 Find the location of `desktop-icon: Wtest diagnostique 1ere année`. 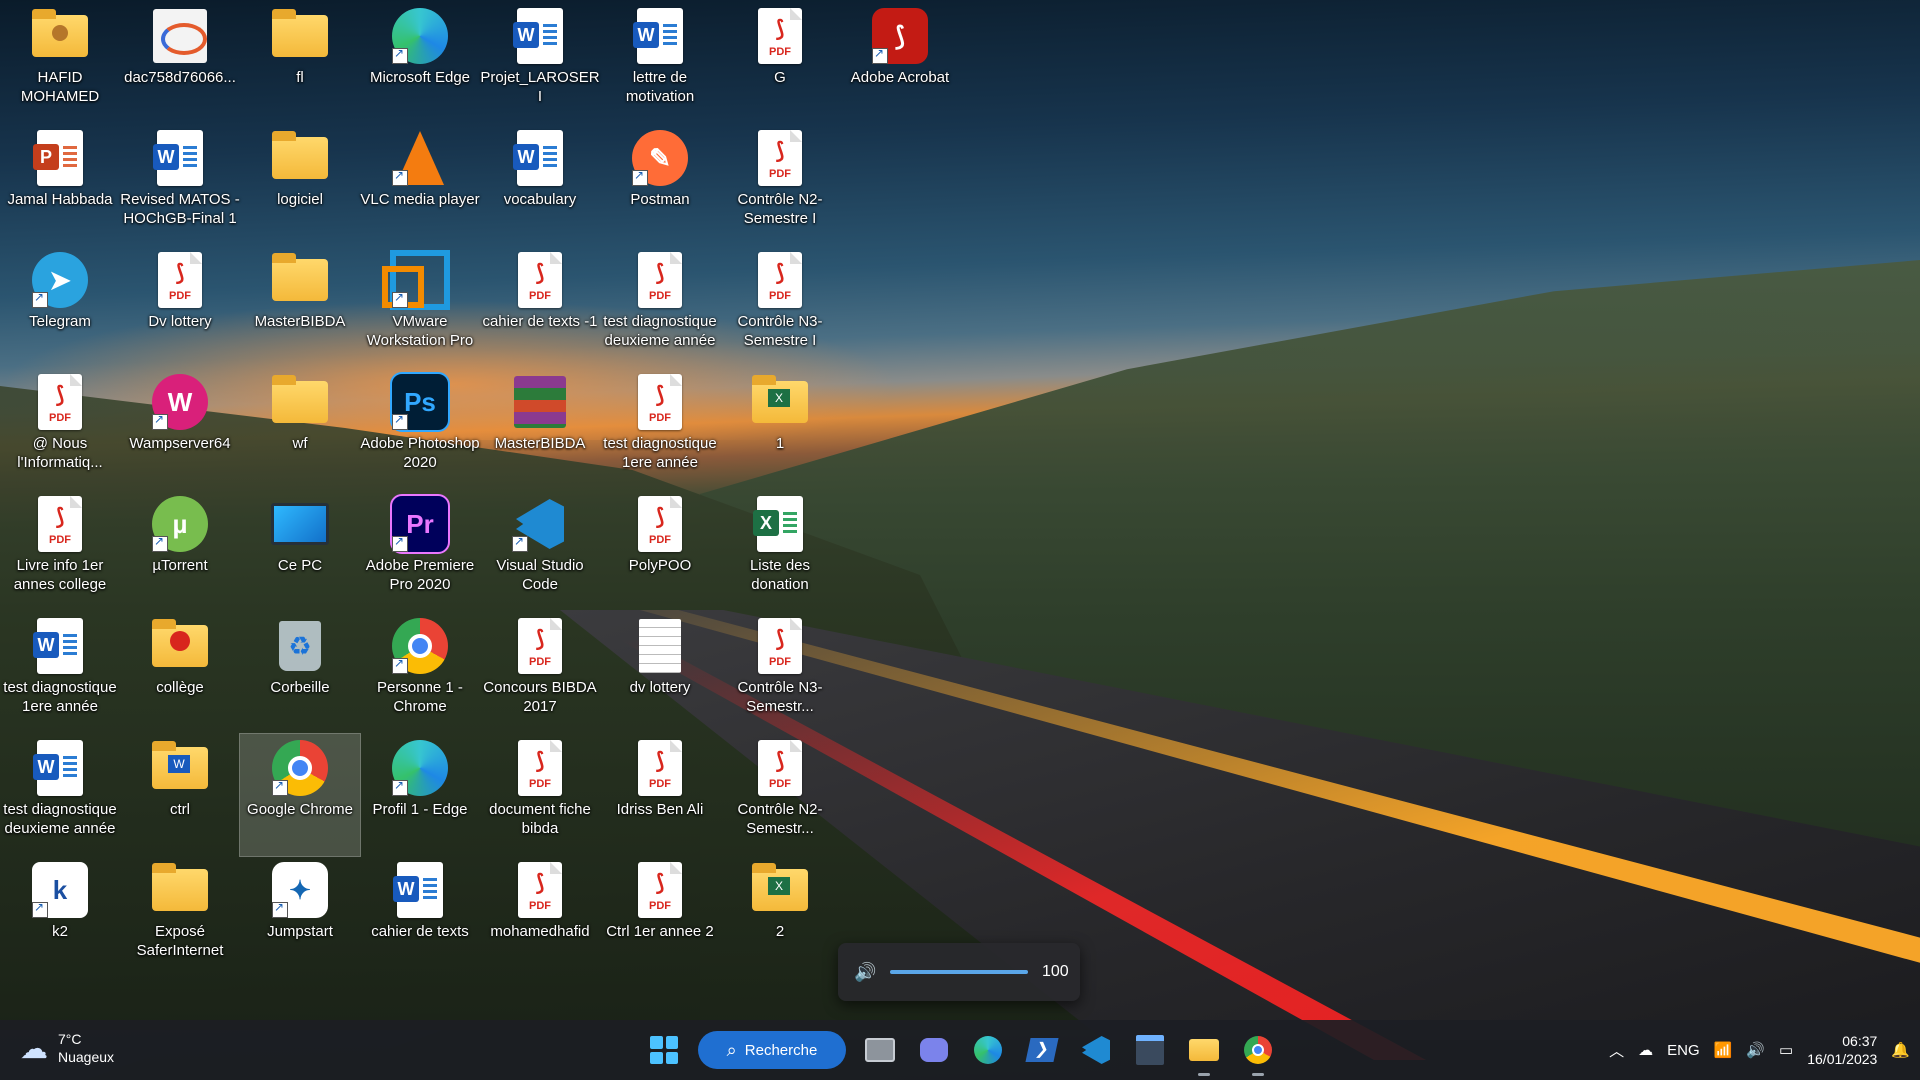

desktop-icon: Wtest diagnostique 1ere année is located at coordinates (60, 673).